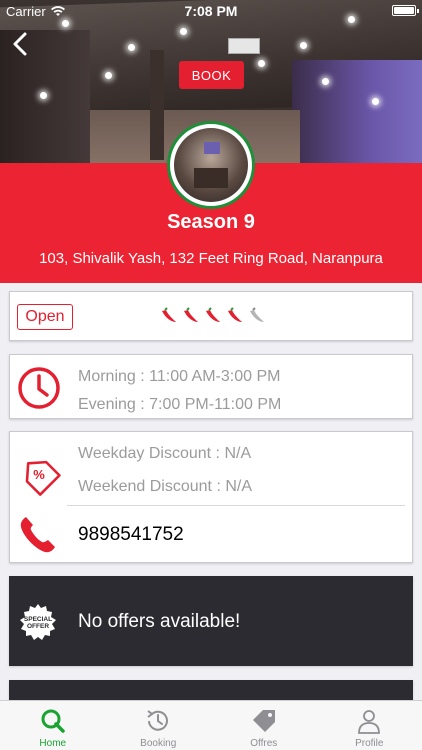 The height and width of the screenshot is (750, 422). I want to click on home-search-icon, so click(53, 721).